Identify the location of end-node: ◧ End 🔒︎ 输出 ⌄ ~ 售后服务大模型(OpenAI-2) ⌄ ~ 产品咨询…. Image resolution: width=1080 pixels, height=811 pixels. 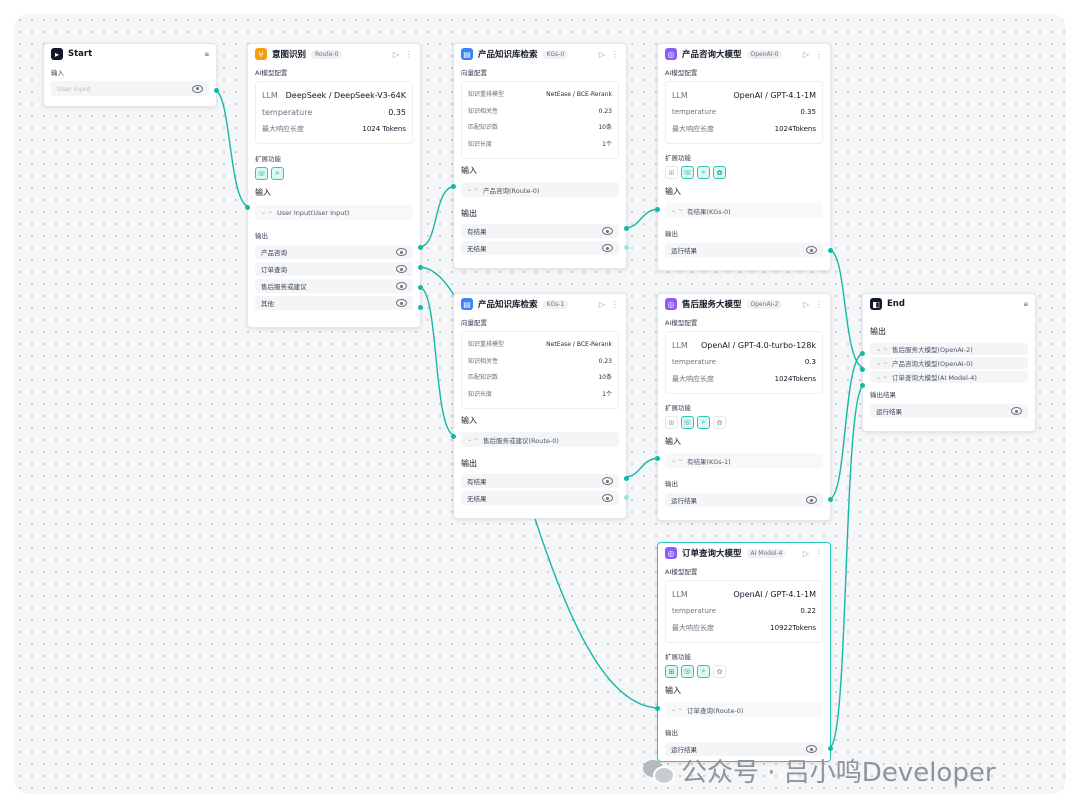
(948, 362).